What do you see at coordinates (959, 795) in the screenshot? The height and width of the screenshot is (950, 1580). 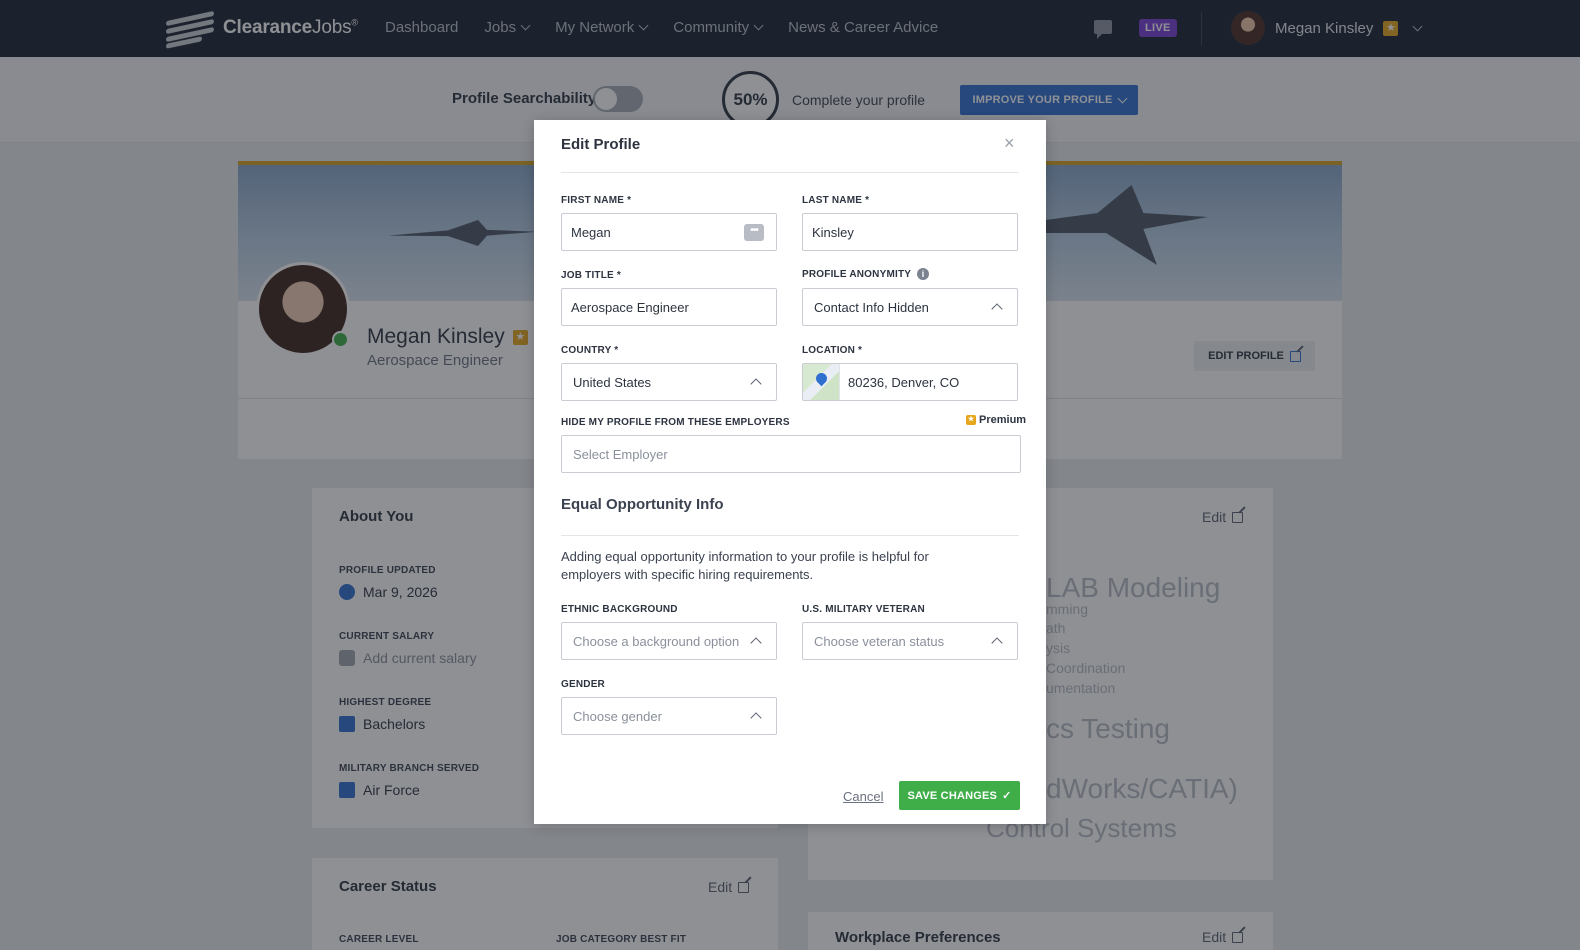 I see `save-changes-button: SAVE CHANGES ✓` at bounding box center [959, 795].